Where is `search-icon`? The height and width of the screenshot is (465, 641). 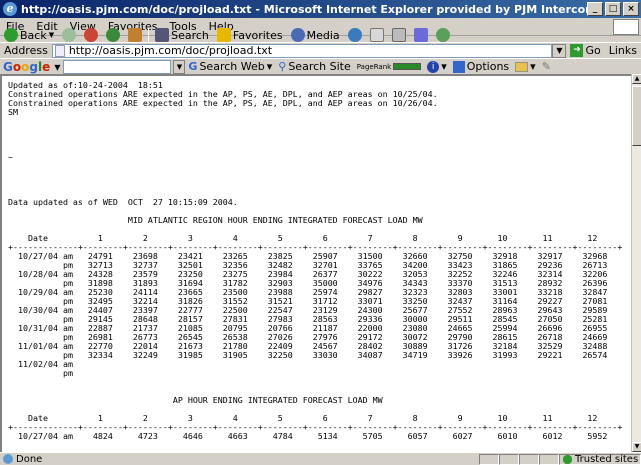
search-icon is located at coordinates (162, 35).